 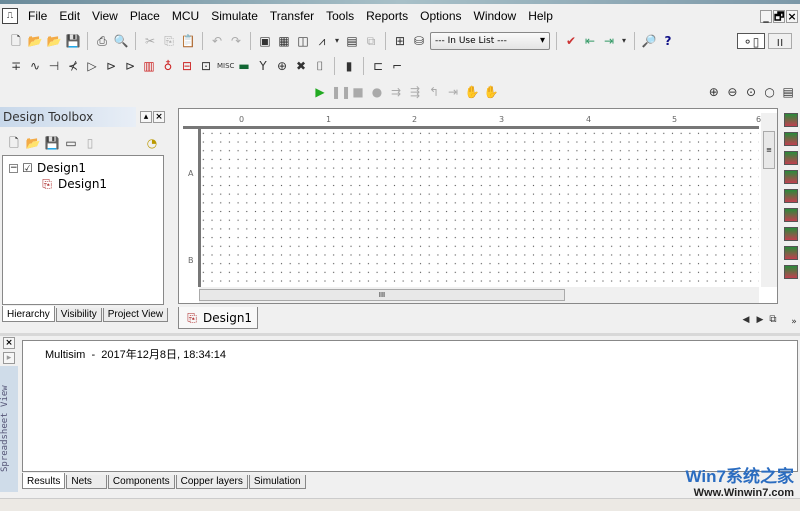 What do you see at coordinates (382, 295) in the screenshot?
I see `horizontal-scroll-thumb: III` at bounding box center [382, 295].